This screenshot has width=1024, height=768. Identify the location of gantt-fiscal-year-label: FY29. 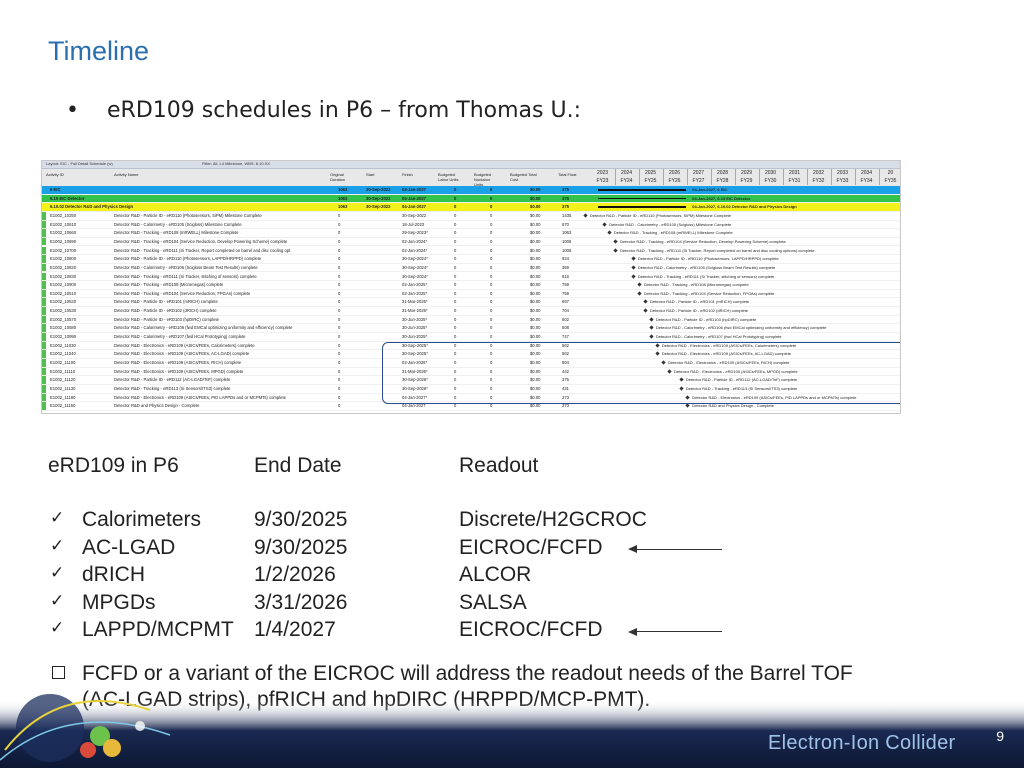
(747, 181).